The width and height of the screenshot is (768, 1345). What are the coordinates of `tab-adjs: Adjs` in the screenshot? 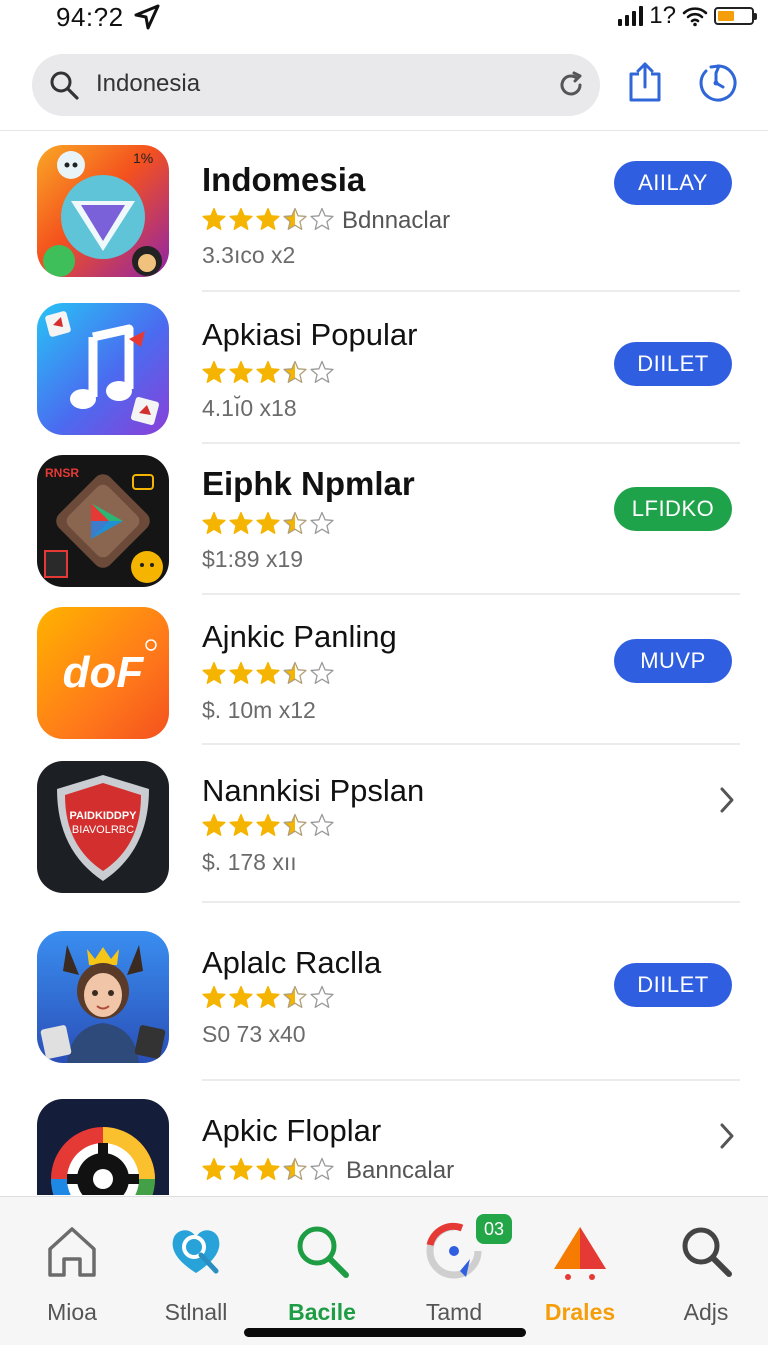 It's located at (705, 1271).